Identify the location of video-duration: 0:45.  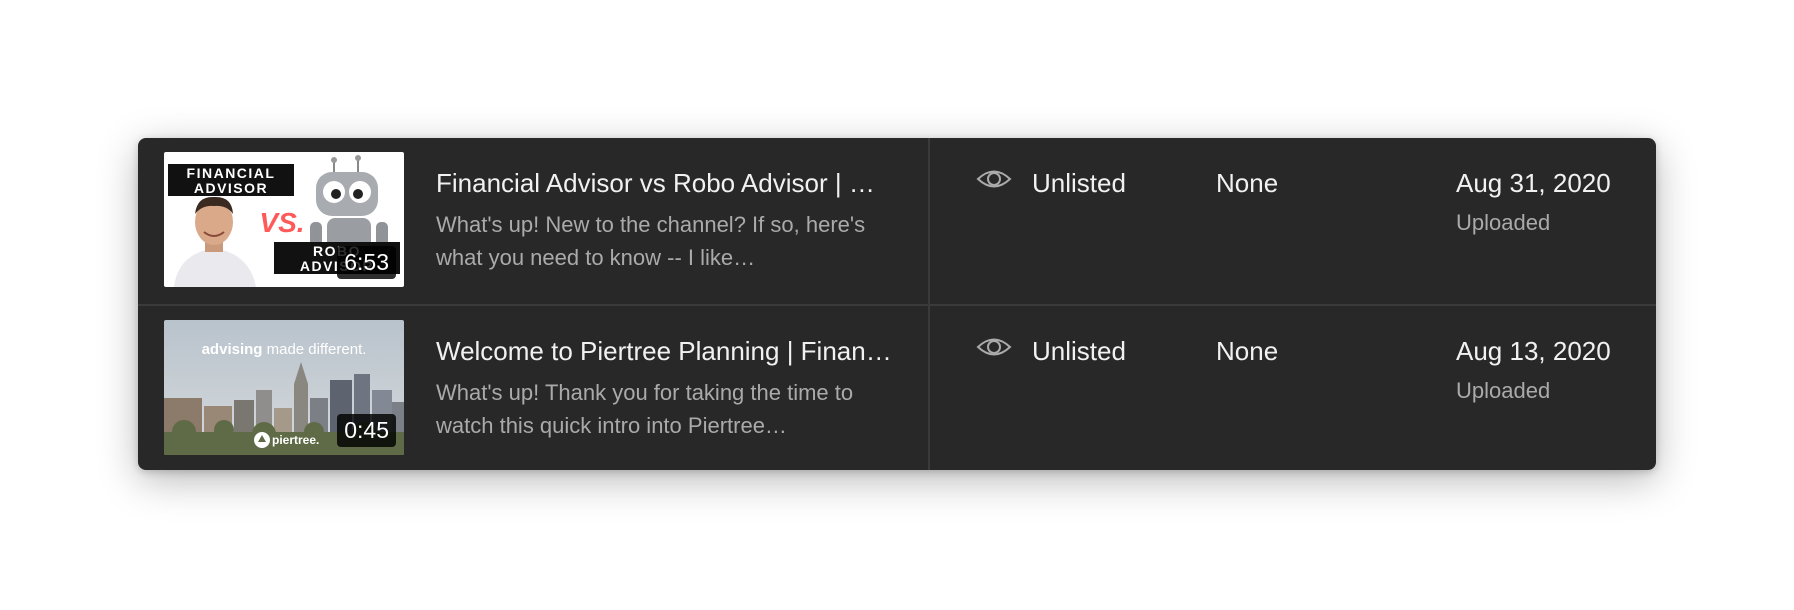
(366, 430).